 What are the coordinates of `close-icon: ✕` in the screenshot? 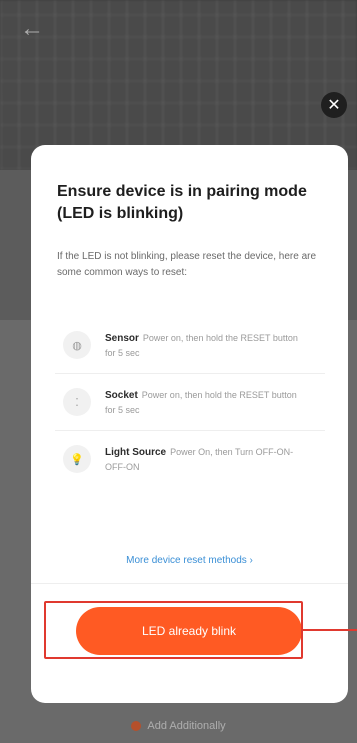 It's located at (334, 105).